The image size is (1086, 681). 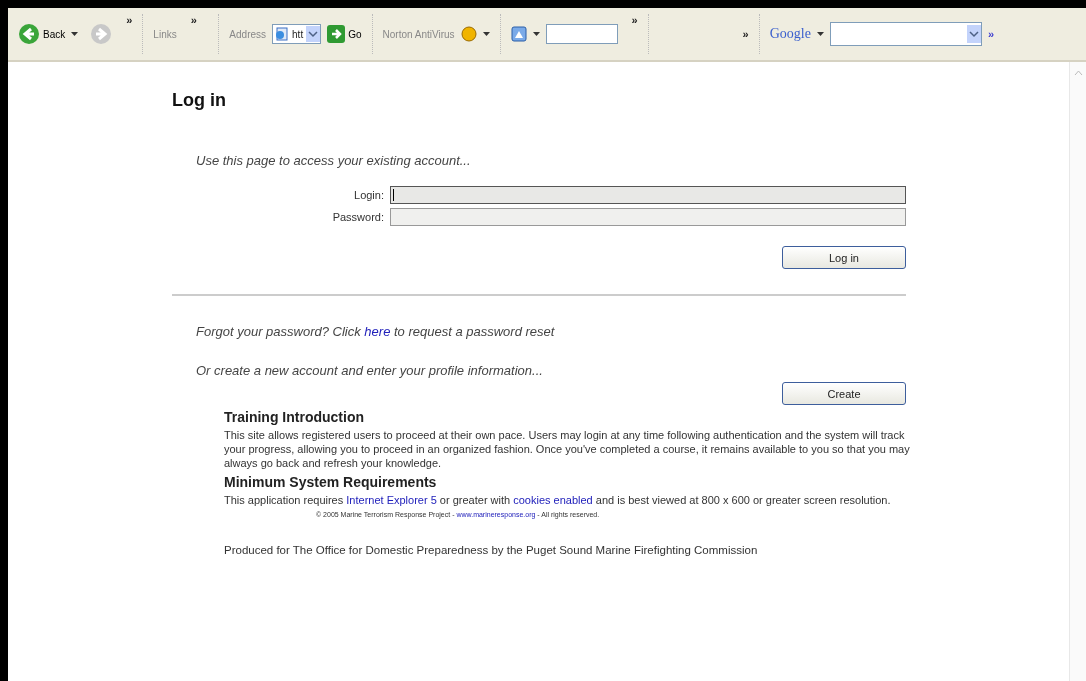 I want to click on text-link: cookies enabled, so click(x=553, y=500).